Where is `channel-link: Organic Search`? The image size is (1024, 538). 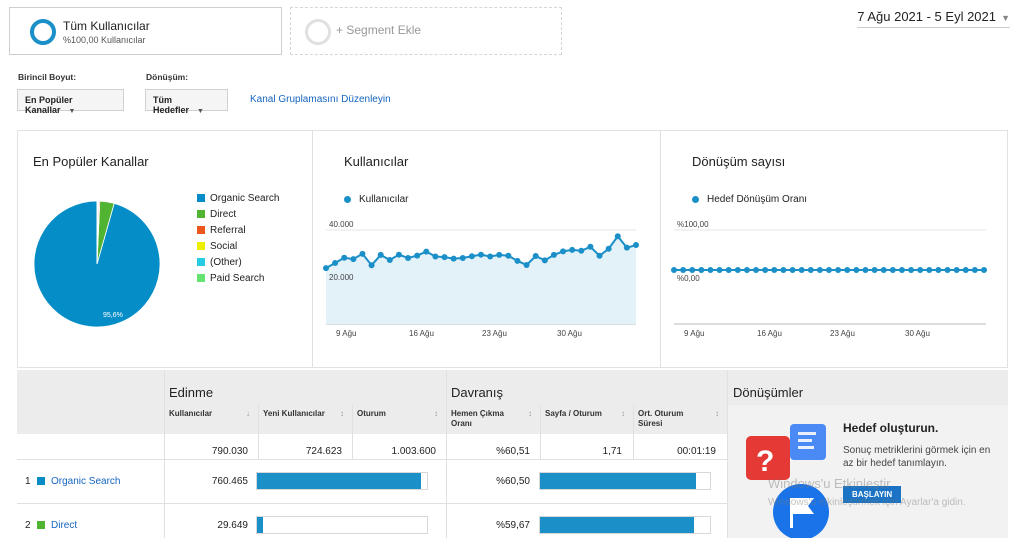
channel-link: Organic Search is located at coordinates (85, 481).